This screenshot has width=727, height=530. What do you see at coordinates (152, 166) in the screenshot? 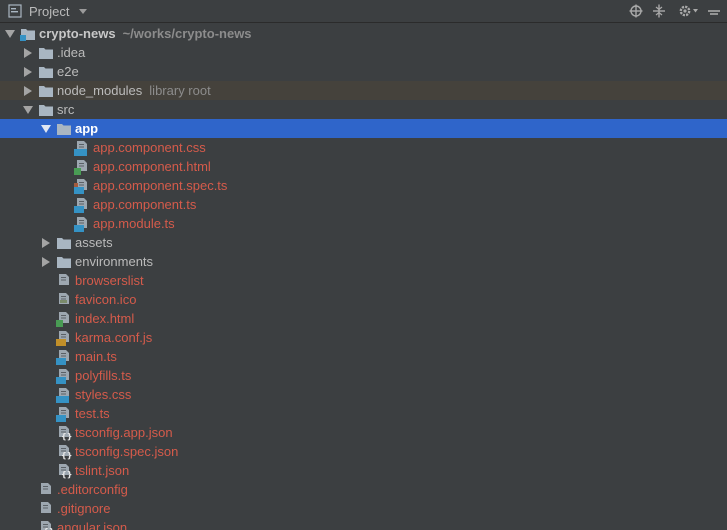
I see `tree-item-label: app.component.html` at bounding box center [152, 166].